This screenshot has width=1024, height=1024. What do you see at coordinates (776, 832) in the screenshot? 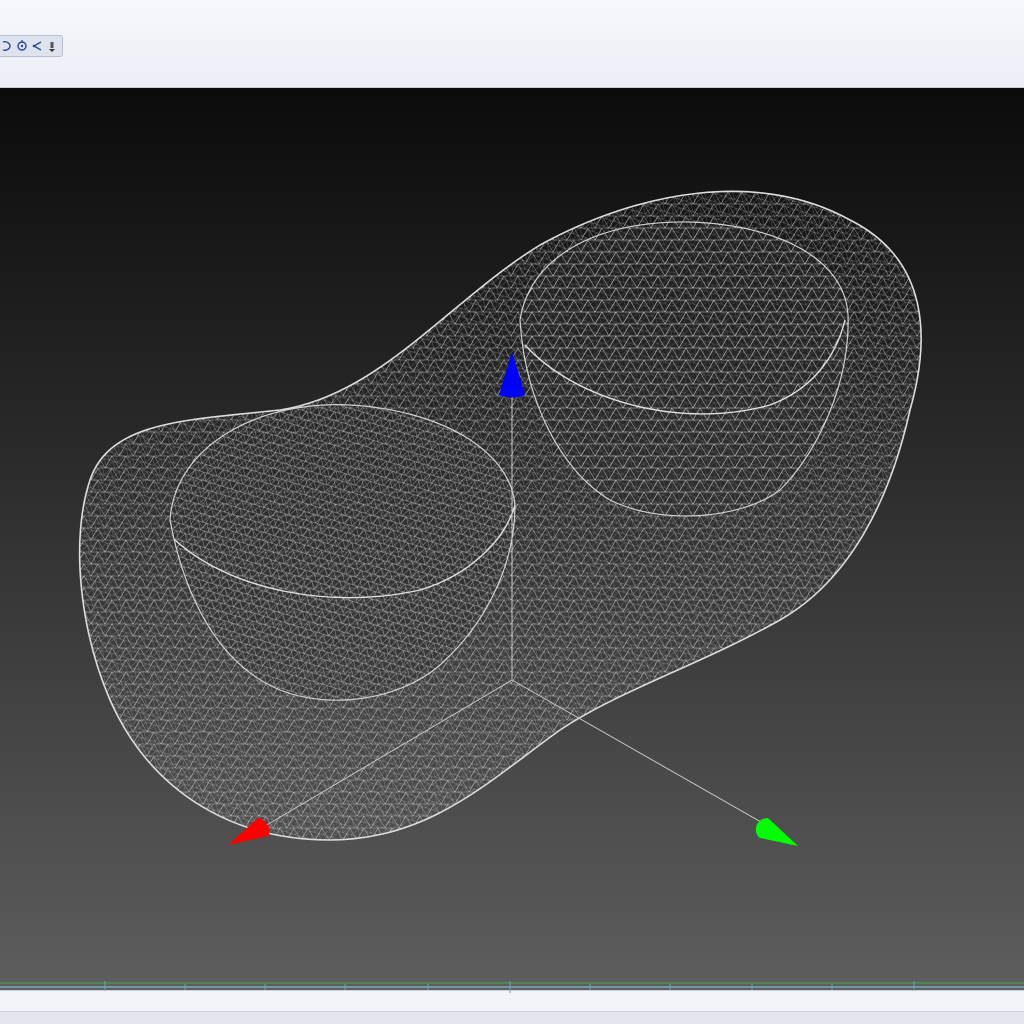
I see `y-axis-arrow` at bounding box center [776, 832].